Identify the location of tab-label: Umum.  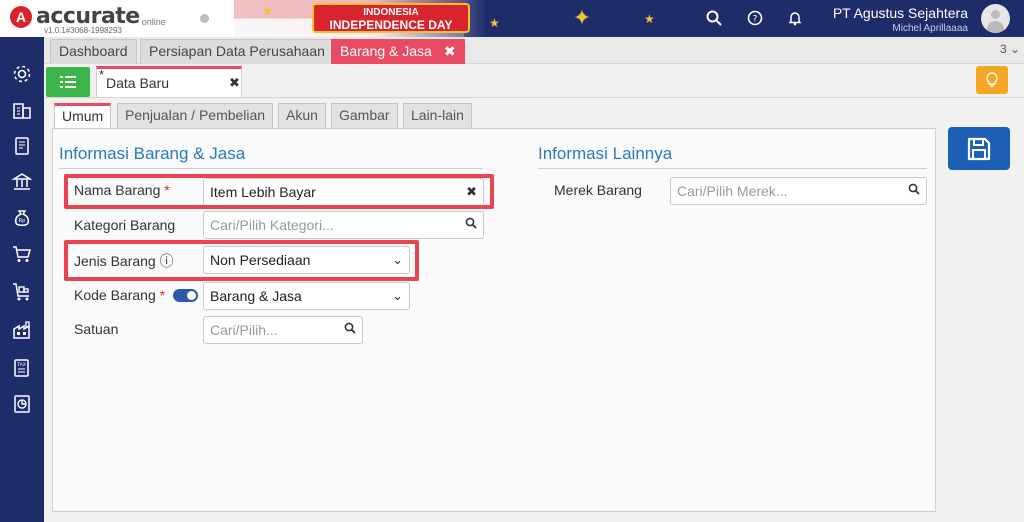
(83, 116).